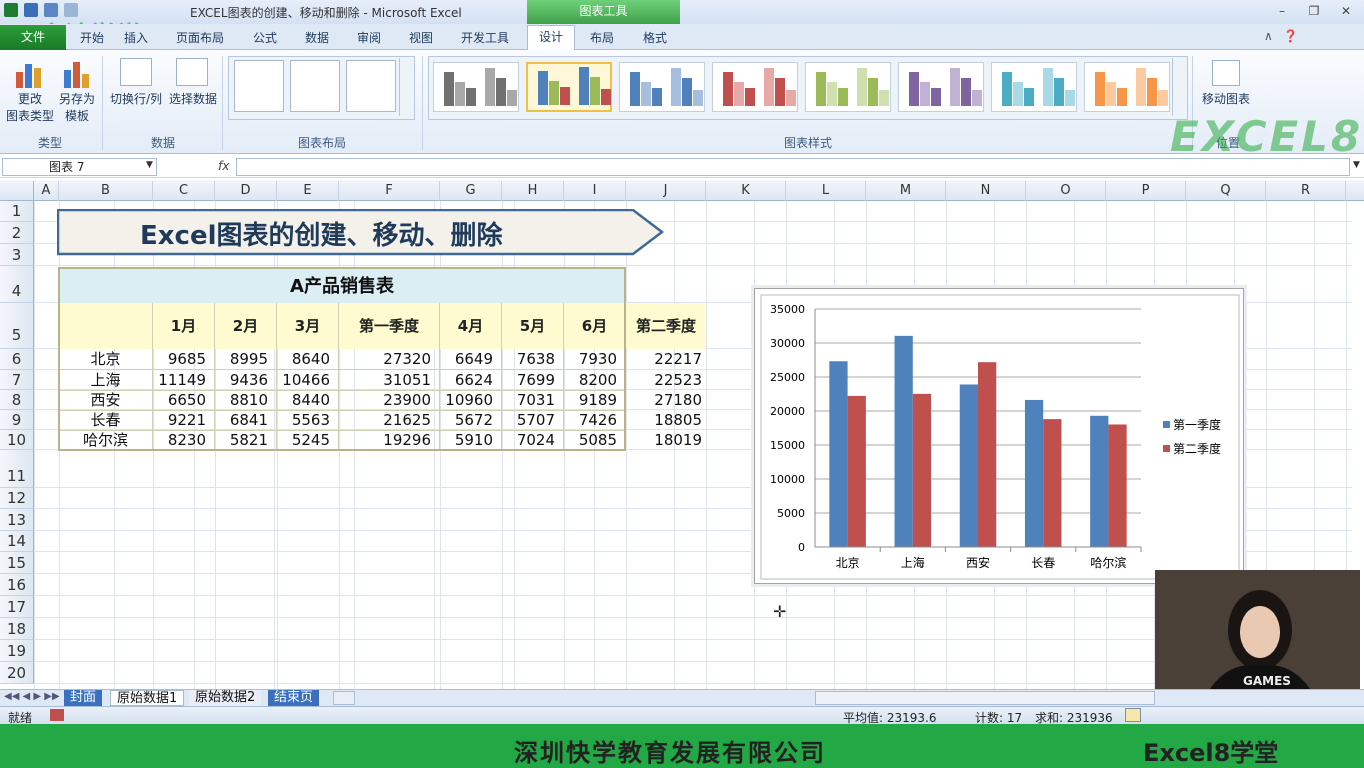 The height and width of the screenshot is (768, 1364). Describe the element at coordinates (1314, 11) in the screenshot. I see `restore-icon: ❐` at that location.